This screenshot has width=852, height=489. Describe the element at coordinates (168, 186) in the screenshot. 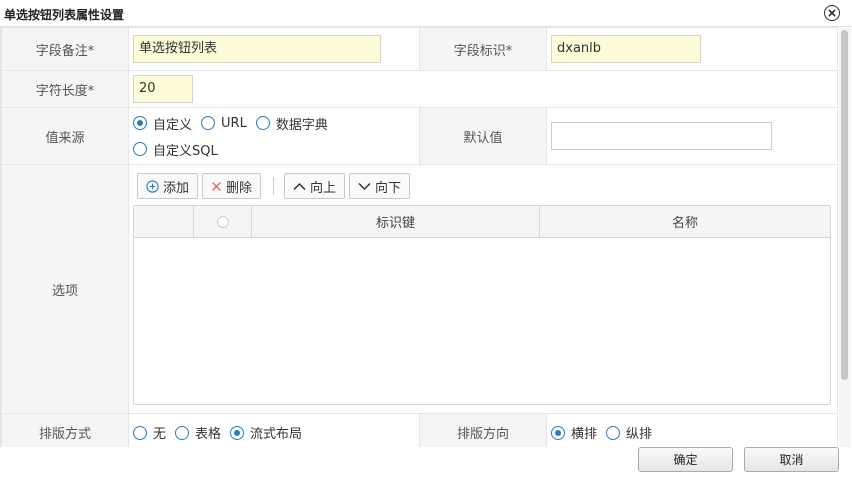

I see `add-button: 添加` at that location.